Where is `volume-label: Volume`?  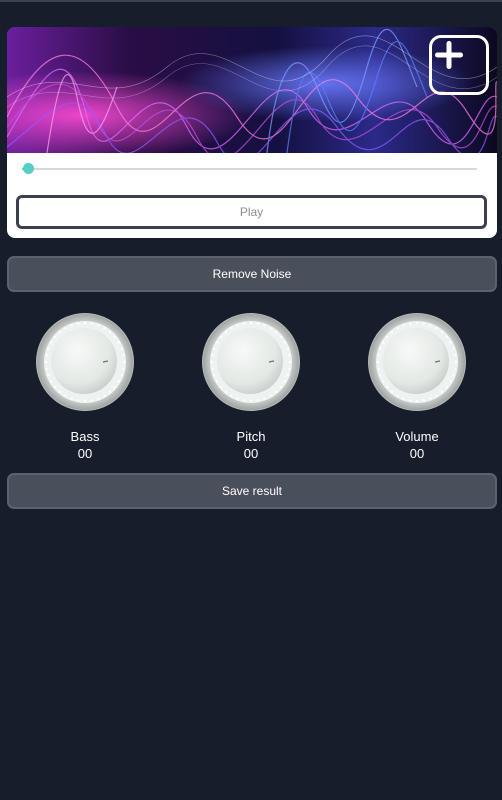 volume-label: Volume is located at coordinates (417, 436).